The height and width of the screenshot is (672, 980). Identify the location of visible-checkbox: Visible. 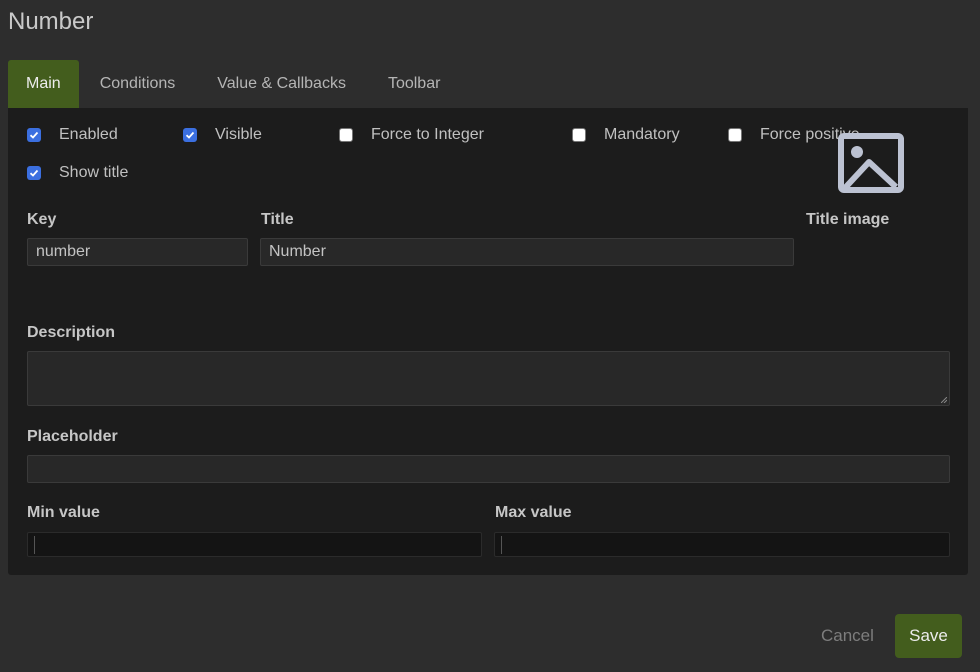
(222, 135).